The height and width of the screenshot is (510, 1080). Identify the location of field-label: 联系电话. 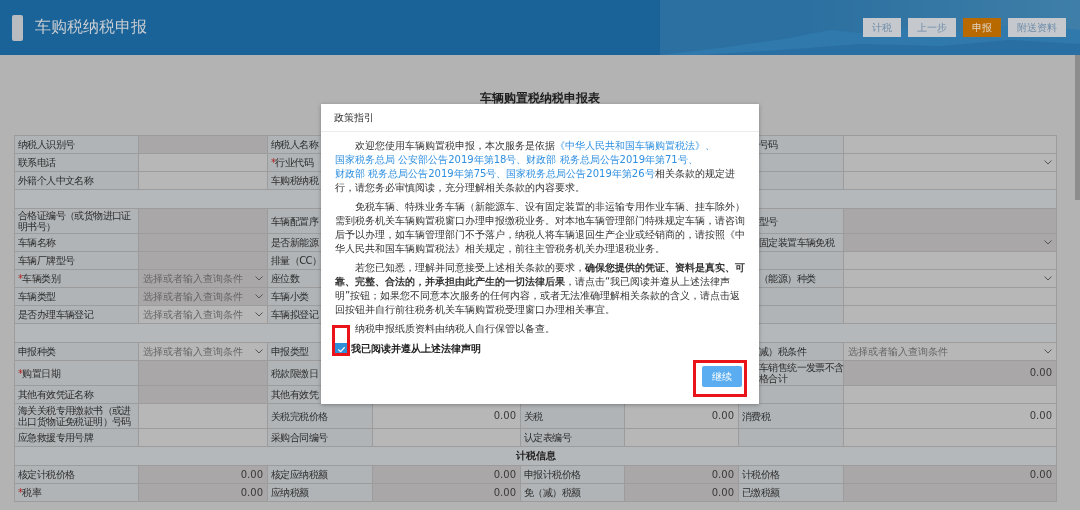
(37, 162).